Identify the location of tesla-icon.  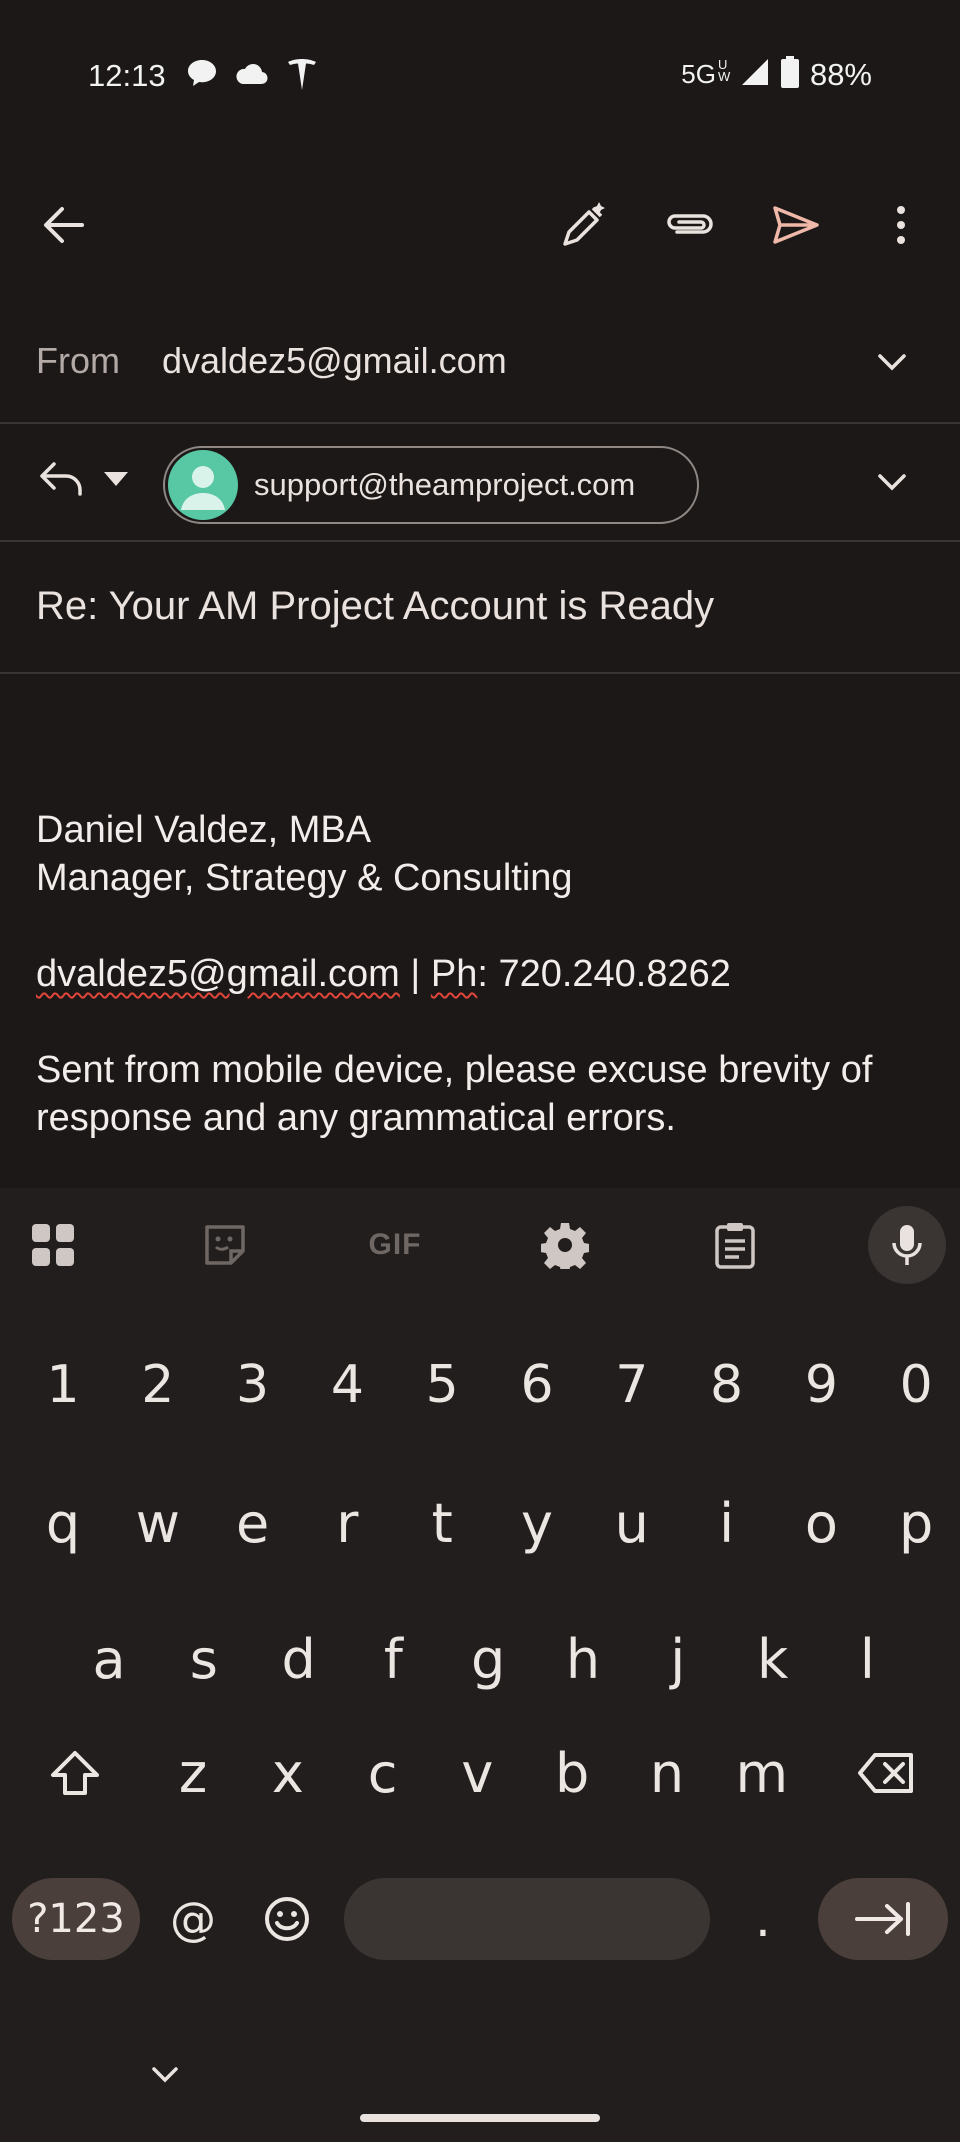
(302, 77).